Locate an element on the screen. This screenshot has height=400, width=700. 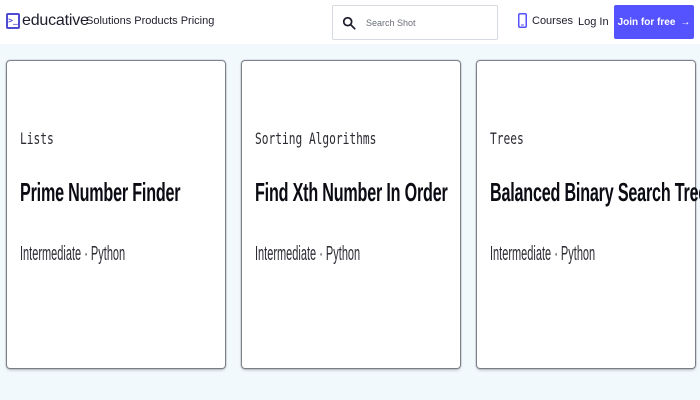
search-box is located at coordinates (415, 22).